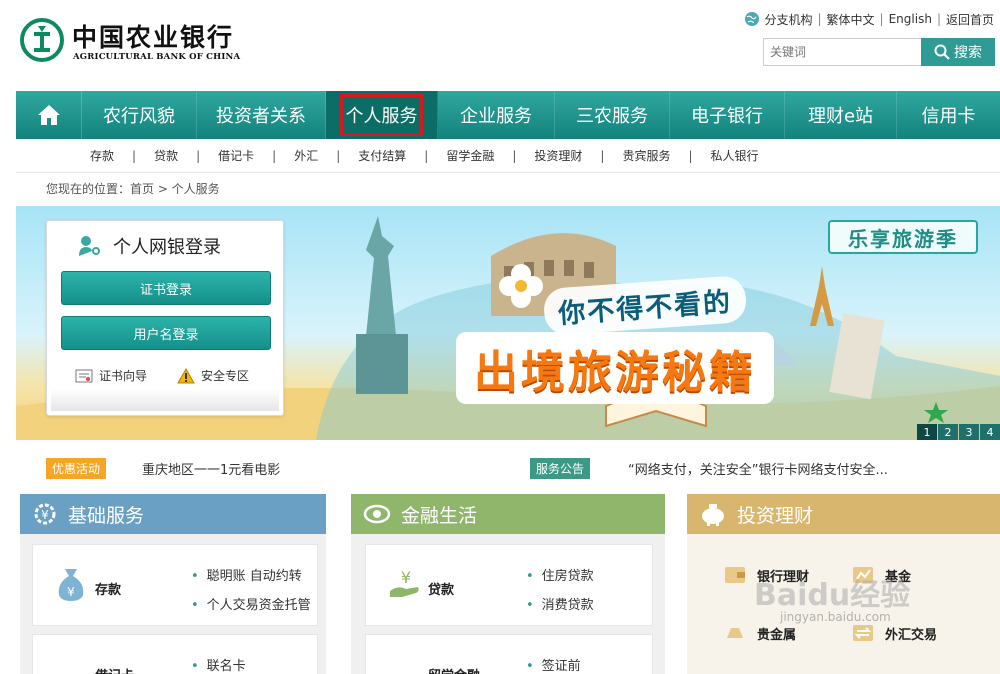  Describe the element at coordinates (759, 633) in the screenshot. I see `precious-metal-item: 贵金属` at that location.